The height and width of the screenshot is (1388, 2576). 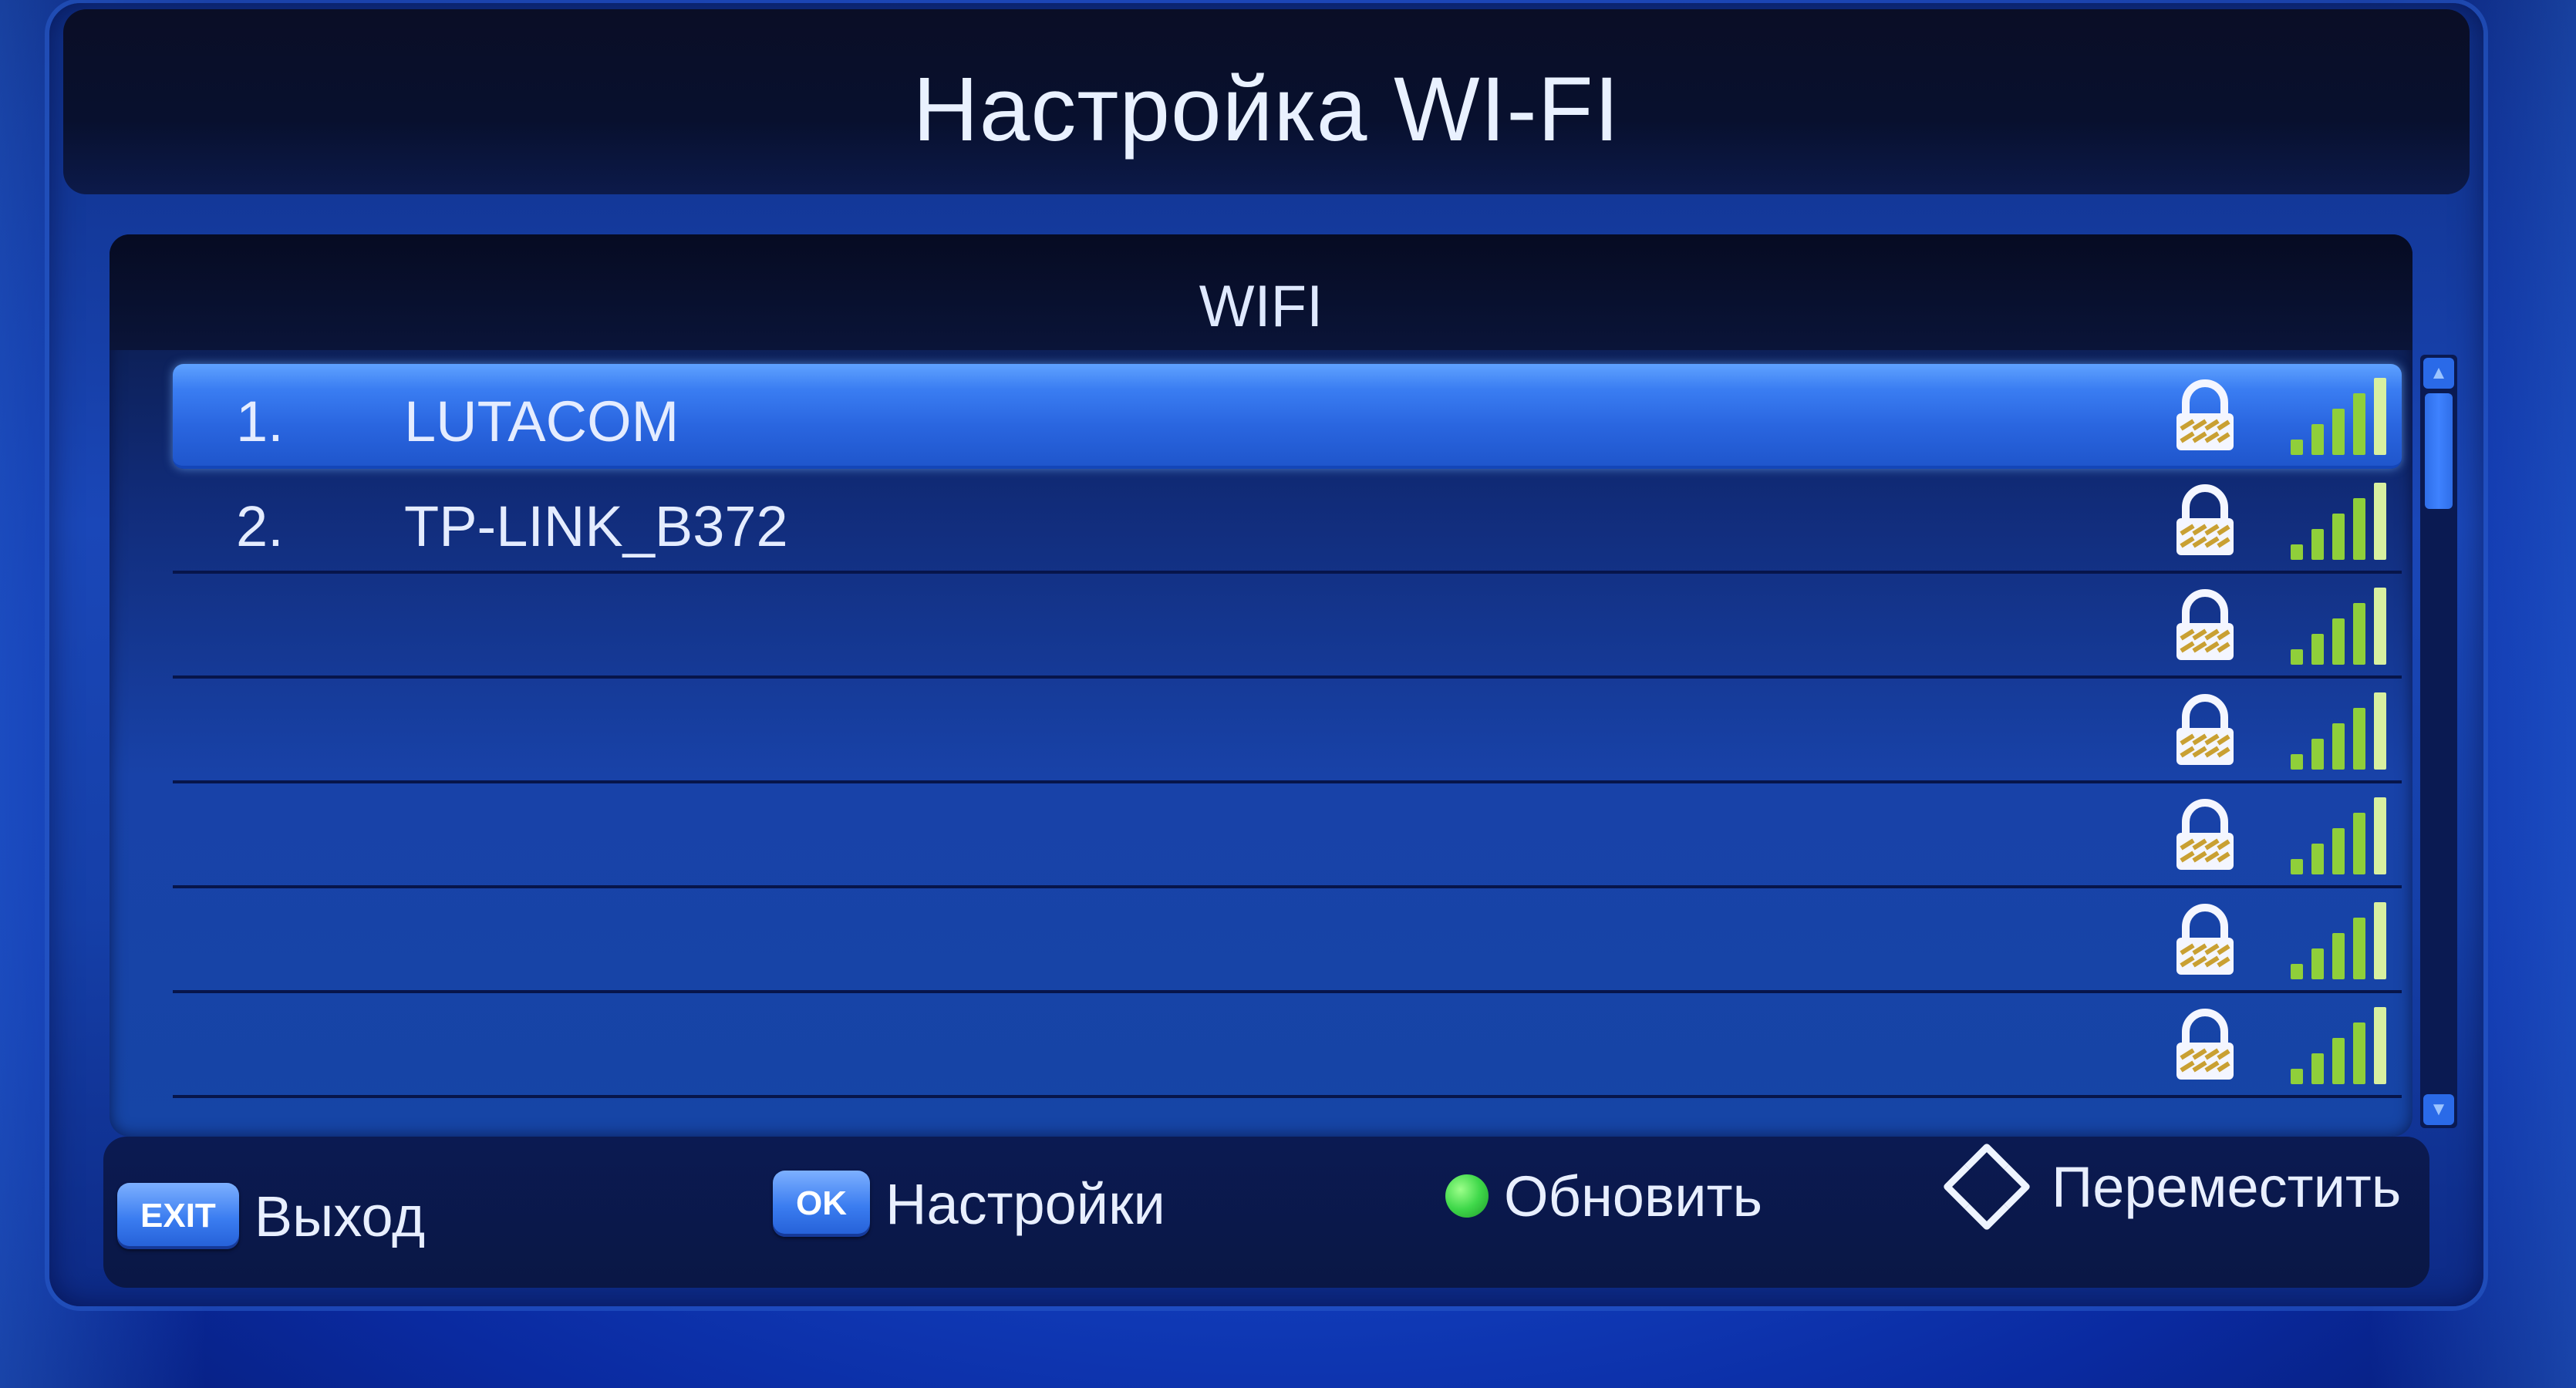 I want to click on refresh-hint: Обновить, so click(x=1603, y=1196).